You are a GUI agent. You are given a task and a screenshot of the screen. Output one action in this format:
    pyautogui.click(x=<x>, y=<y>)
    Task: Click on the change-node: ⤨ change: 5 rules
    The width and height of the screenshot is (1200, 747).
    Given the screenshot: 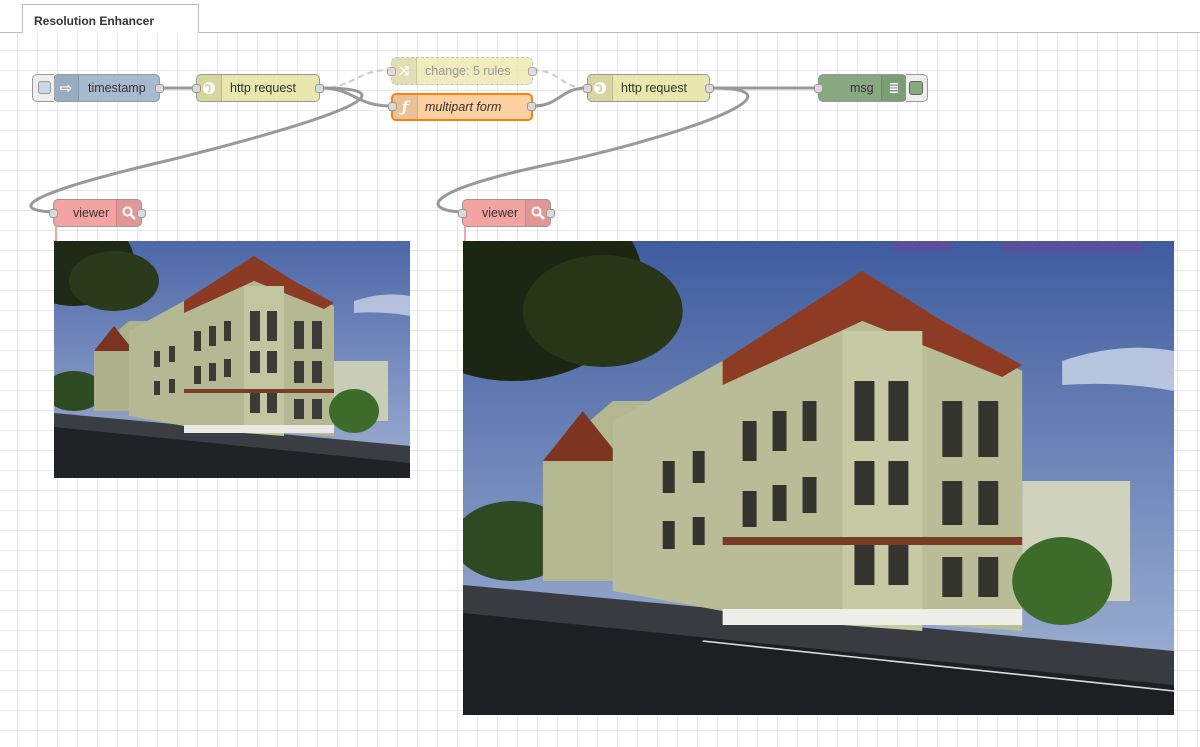 What is the action you would take?
    pyautogui.click(x=462, y=71)
    